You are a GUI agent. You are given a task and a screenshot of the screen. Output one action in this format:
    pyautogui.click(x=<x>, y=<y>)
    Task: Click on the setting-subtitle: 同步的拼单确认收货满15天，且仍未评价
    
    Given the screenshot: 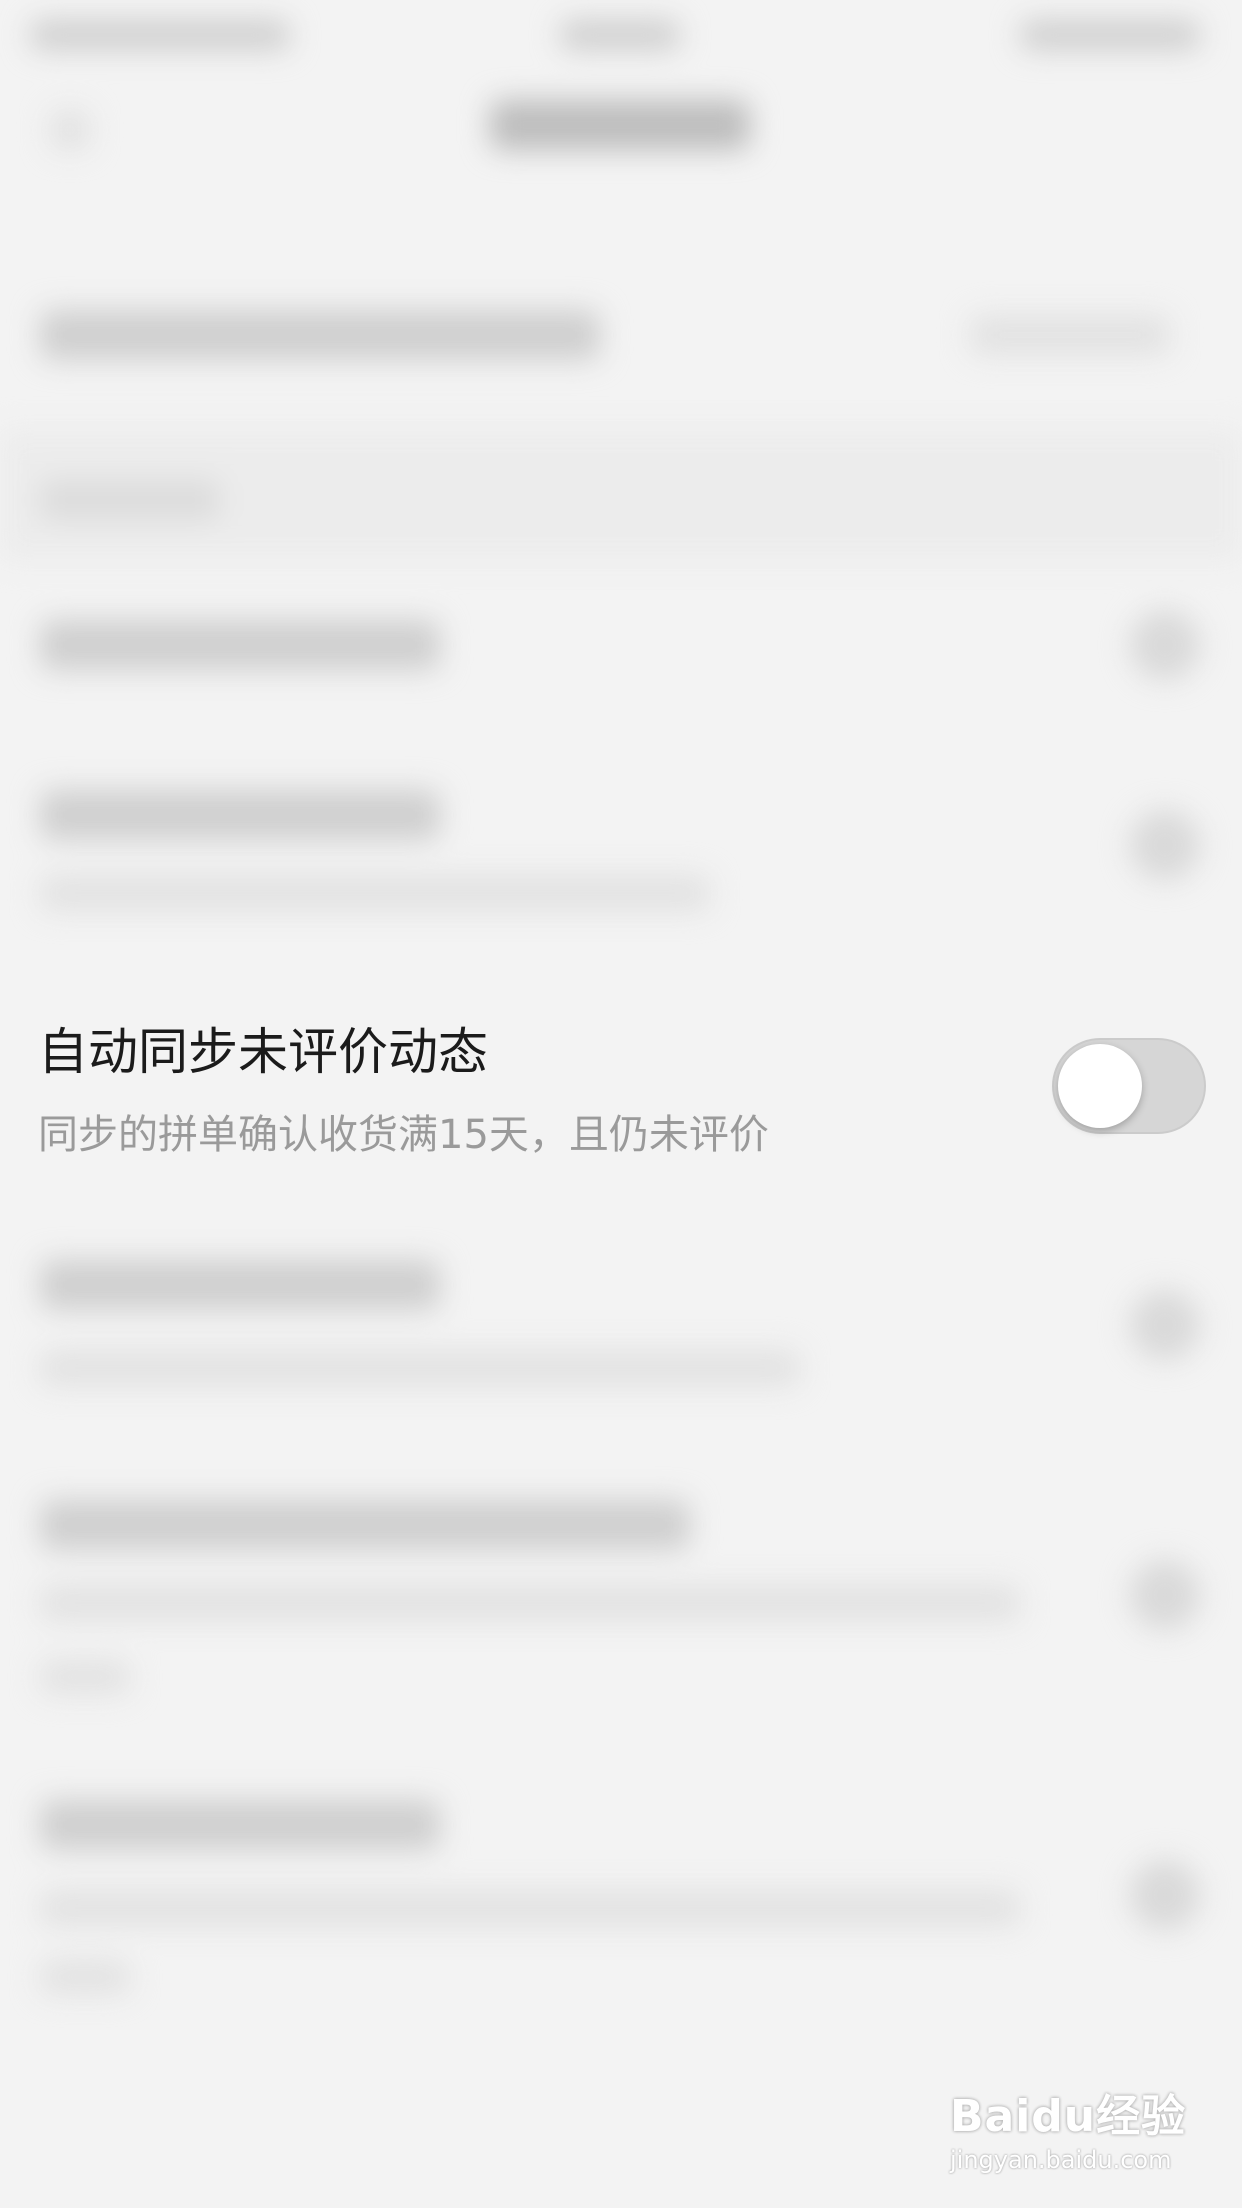 What is the action you would take?
    pyautogui.click(x=403, y=1135)
    